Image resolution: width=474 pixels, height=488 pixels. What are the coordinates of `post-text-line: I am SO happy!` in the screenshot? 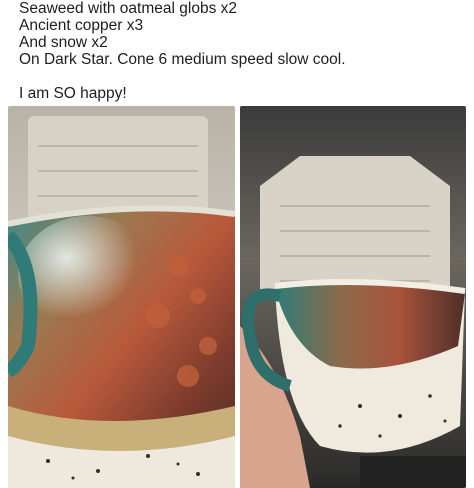 It's located at (73, 93).